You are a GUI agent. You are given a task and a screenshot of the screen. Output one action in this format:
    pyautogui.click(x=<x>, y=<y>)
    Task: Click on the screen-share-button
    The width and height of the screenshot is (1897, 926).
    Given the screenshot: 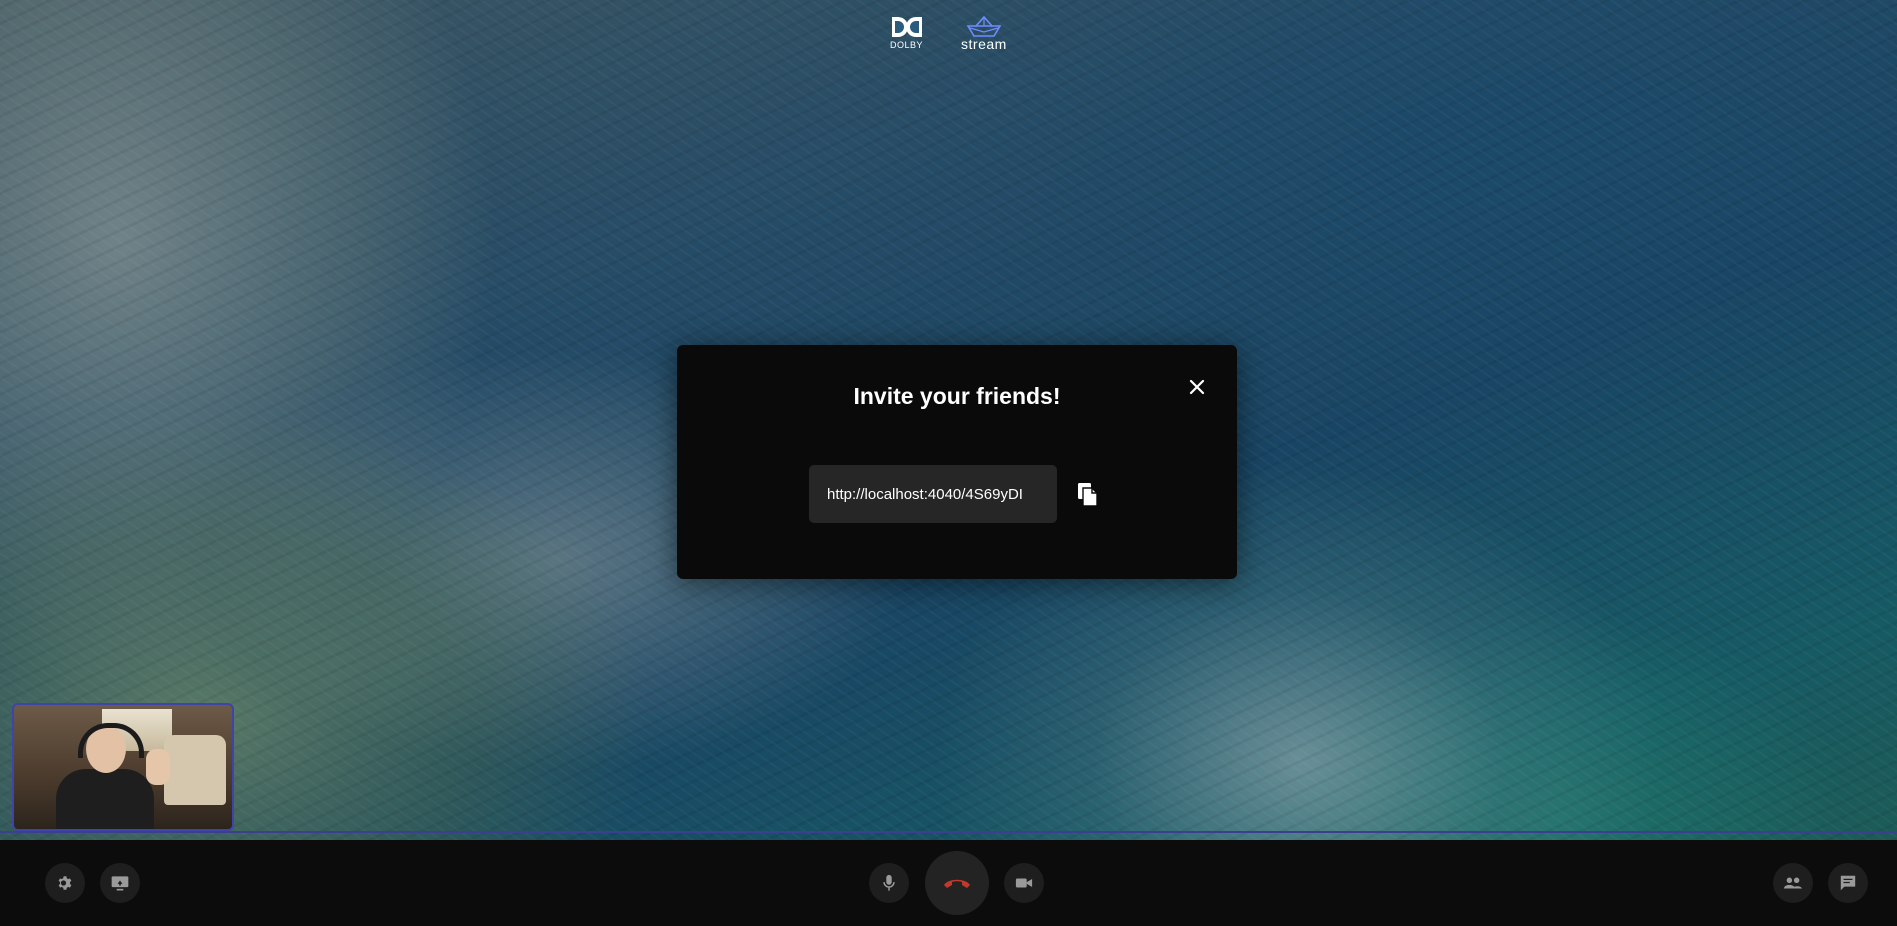 What is the action you would take?
    pyautogui.click(x=120, y=883)
    